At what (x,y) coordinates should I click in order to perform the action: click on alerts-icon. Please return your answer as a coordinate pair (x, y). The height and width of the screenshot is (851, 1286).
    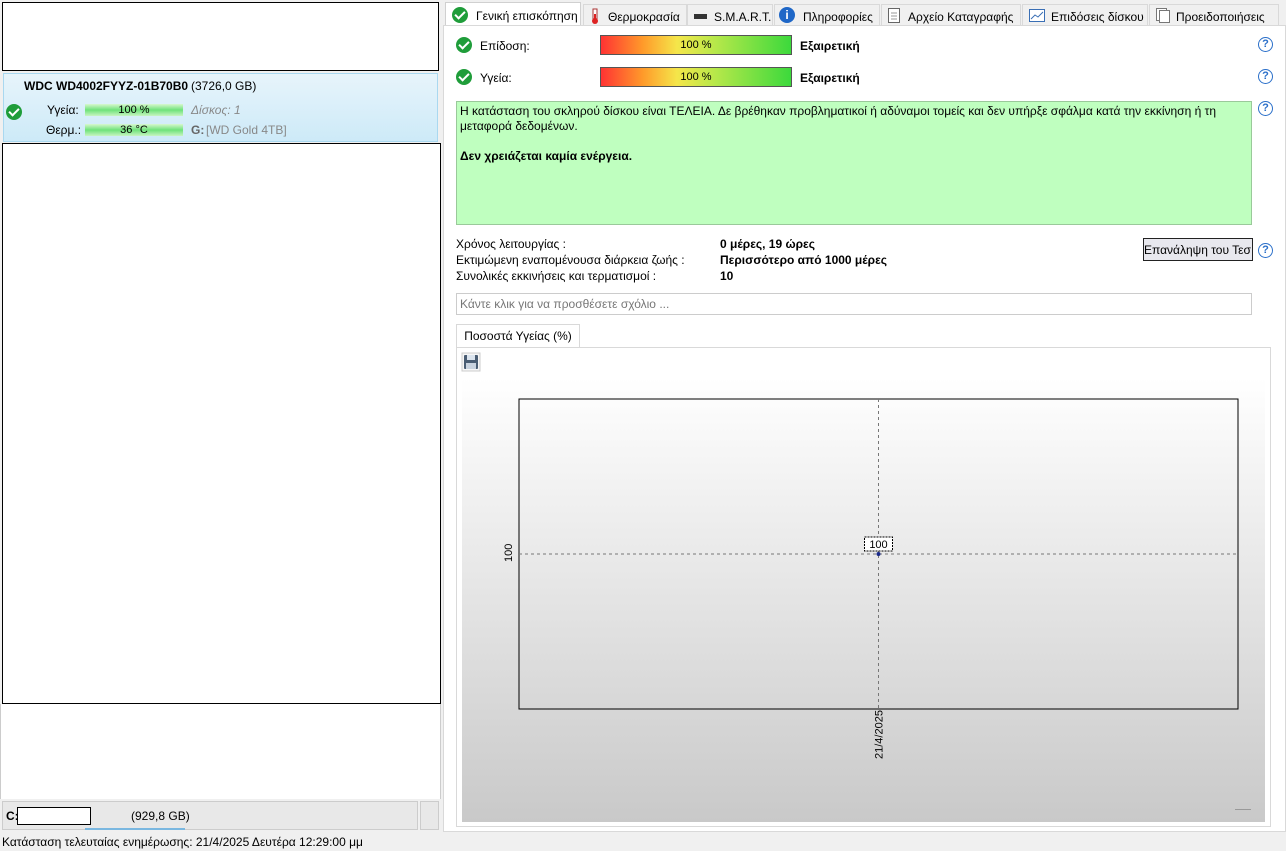
    Looking at the image, I should click on (1163, 15).